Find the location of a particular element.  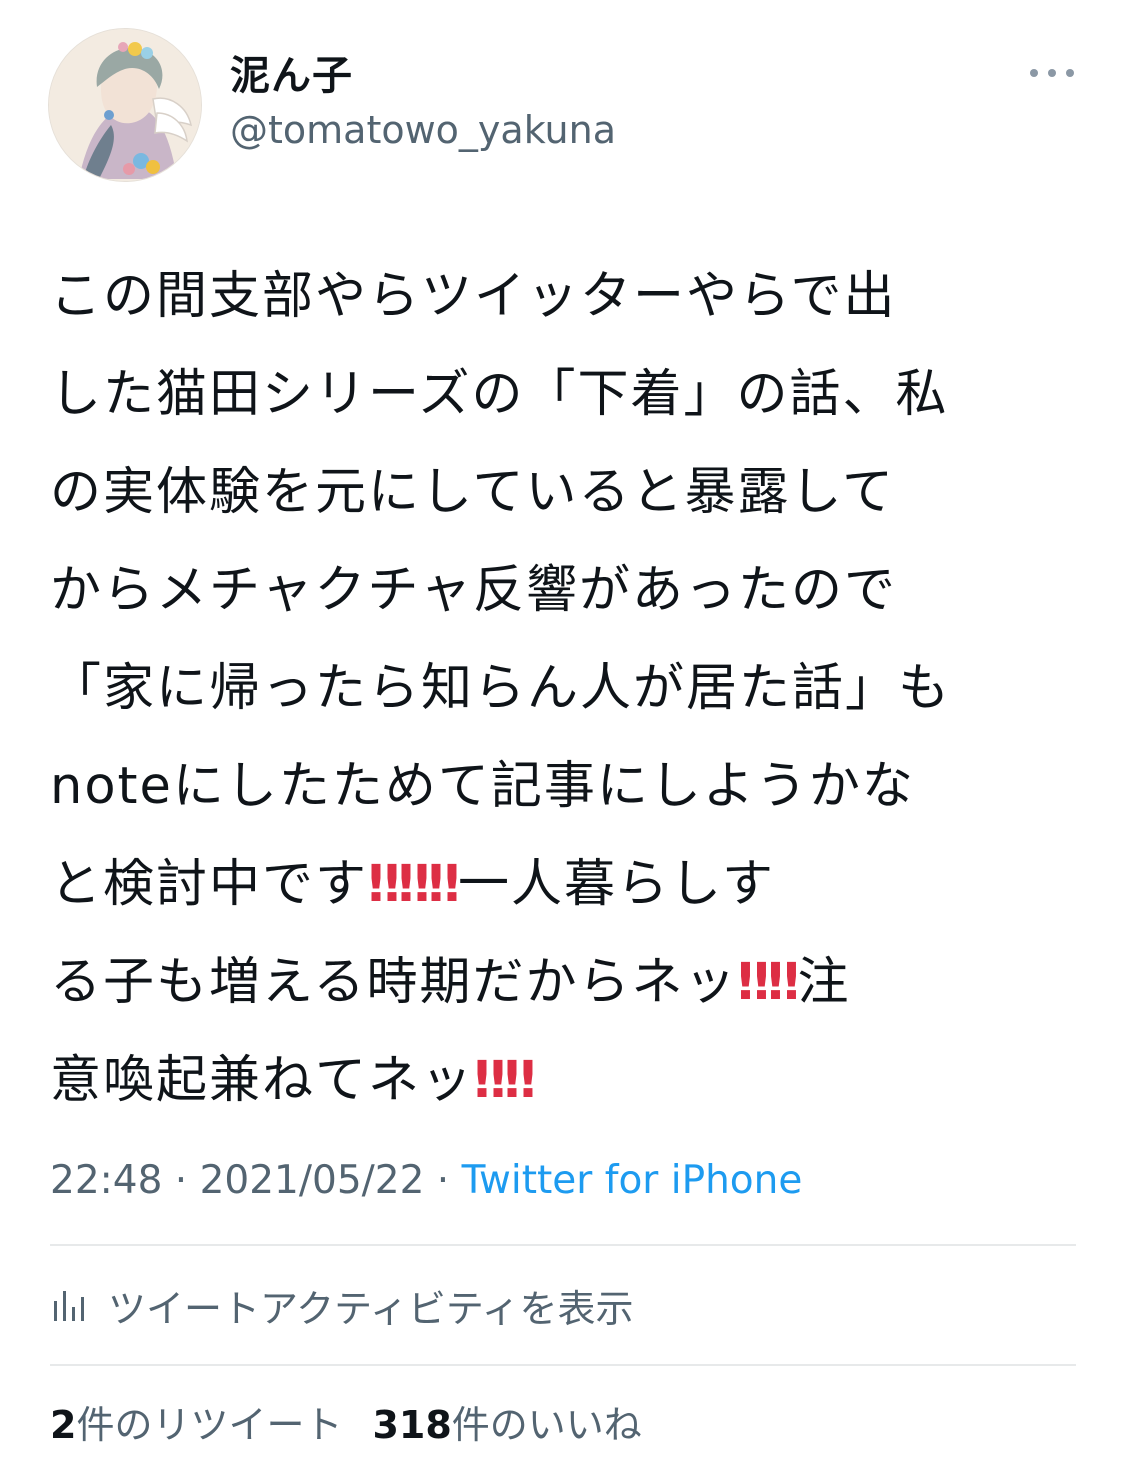

tweet-meta: 22:48 · 2021/05/22 · Twitter for iPhone is located at coordinates (426, 1181).